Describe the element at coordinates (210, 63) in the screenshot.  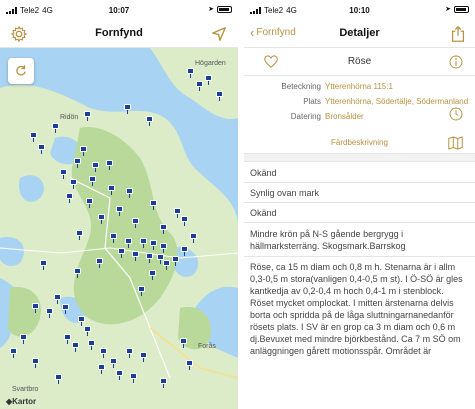
I see `place-label-hogarden: Högarden` at that location.